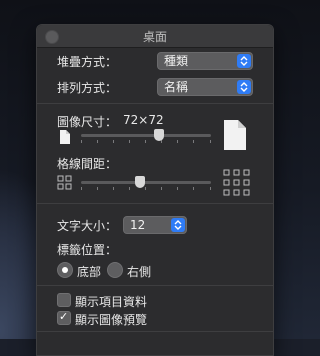  Describe the element at coordinates (87, 250) in the screenshot. I see `label-position-label: 標籤位置：` at that location.